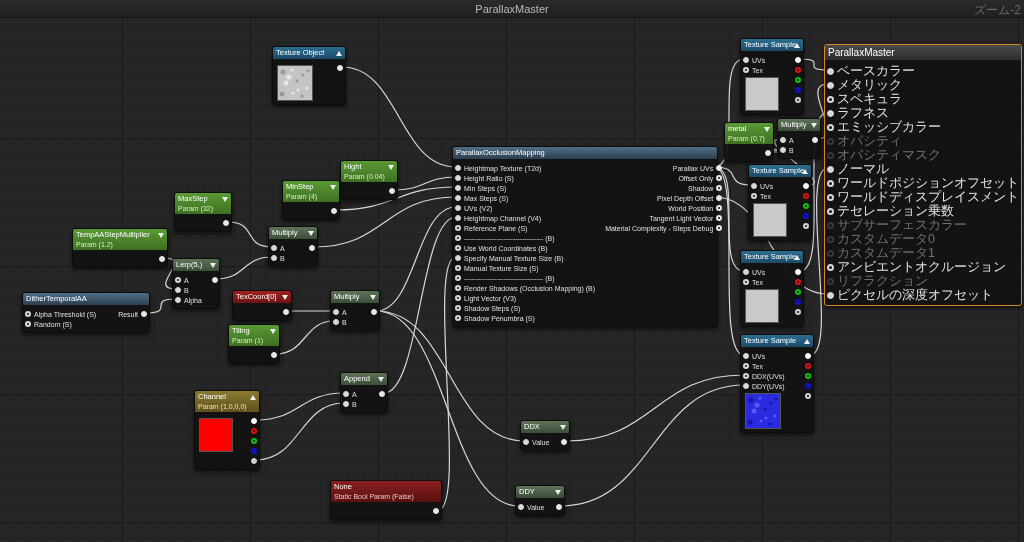 The height and width of the screenshot is (542, 1024). What do you see at coordinates (863, 169) in the screenshot?
I see `pin-label: ノーマル` at bounding box center [863, 169].